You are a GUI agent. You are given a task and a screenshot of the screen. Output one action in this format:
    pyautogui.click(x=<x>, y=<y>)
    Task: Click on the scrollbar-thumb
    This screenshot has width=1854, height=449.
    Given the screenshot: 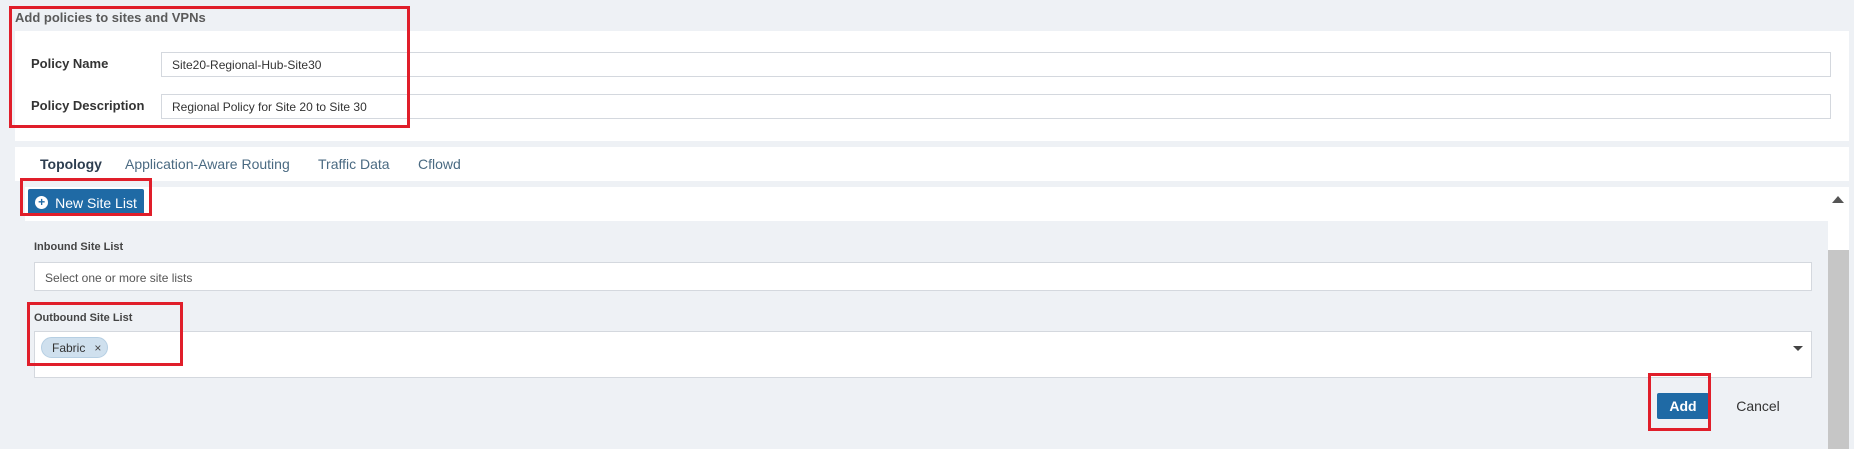 What is the action you would take?
    pyautogui.click(x=1838, y=349)
    